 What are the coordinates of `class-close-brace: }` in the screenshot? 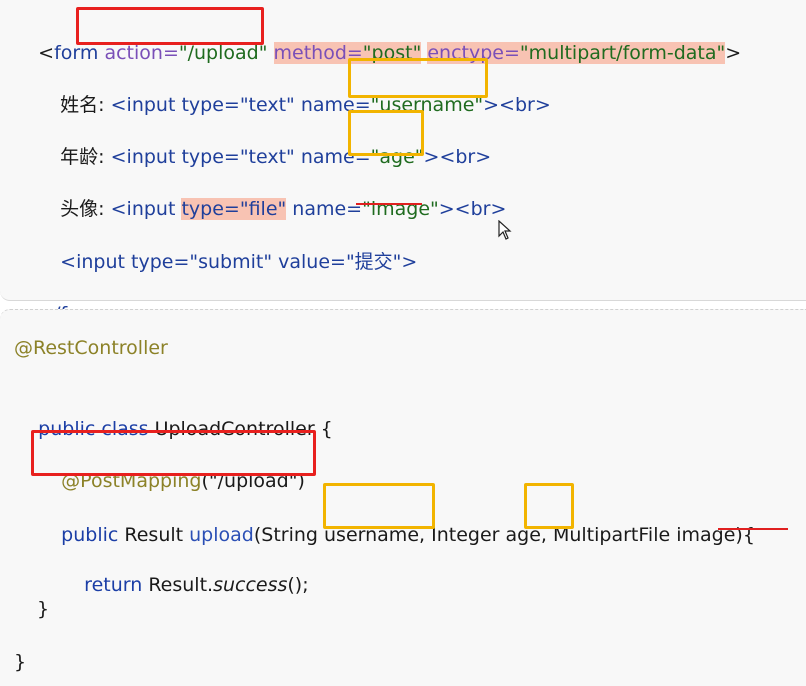 It's located at (20, 662).